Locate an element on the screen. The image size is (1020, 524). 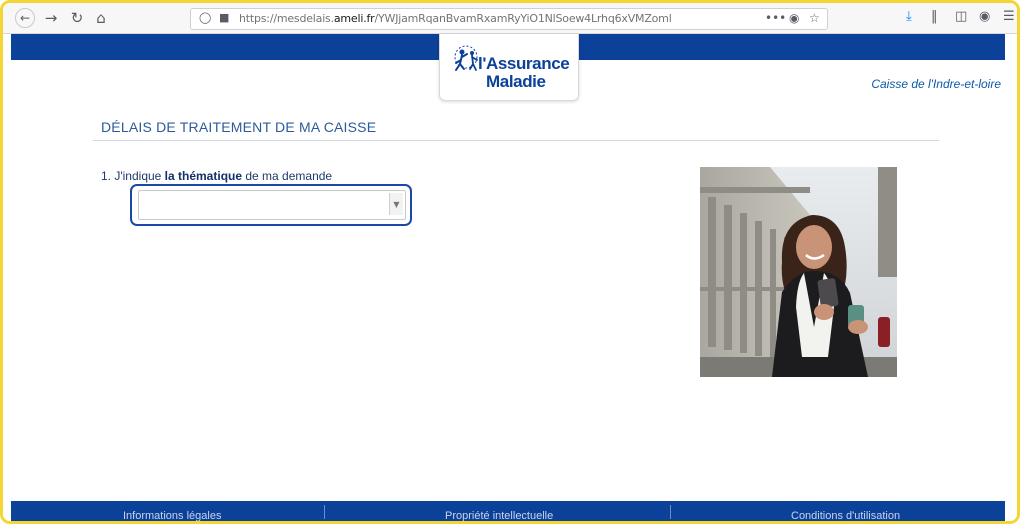
download-icon: ⤓ is located at coordinates (909, 16).